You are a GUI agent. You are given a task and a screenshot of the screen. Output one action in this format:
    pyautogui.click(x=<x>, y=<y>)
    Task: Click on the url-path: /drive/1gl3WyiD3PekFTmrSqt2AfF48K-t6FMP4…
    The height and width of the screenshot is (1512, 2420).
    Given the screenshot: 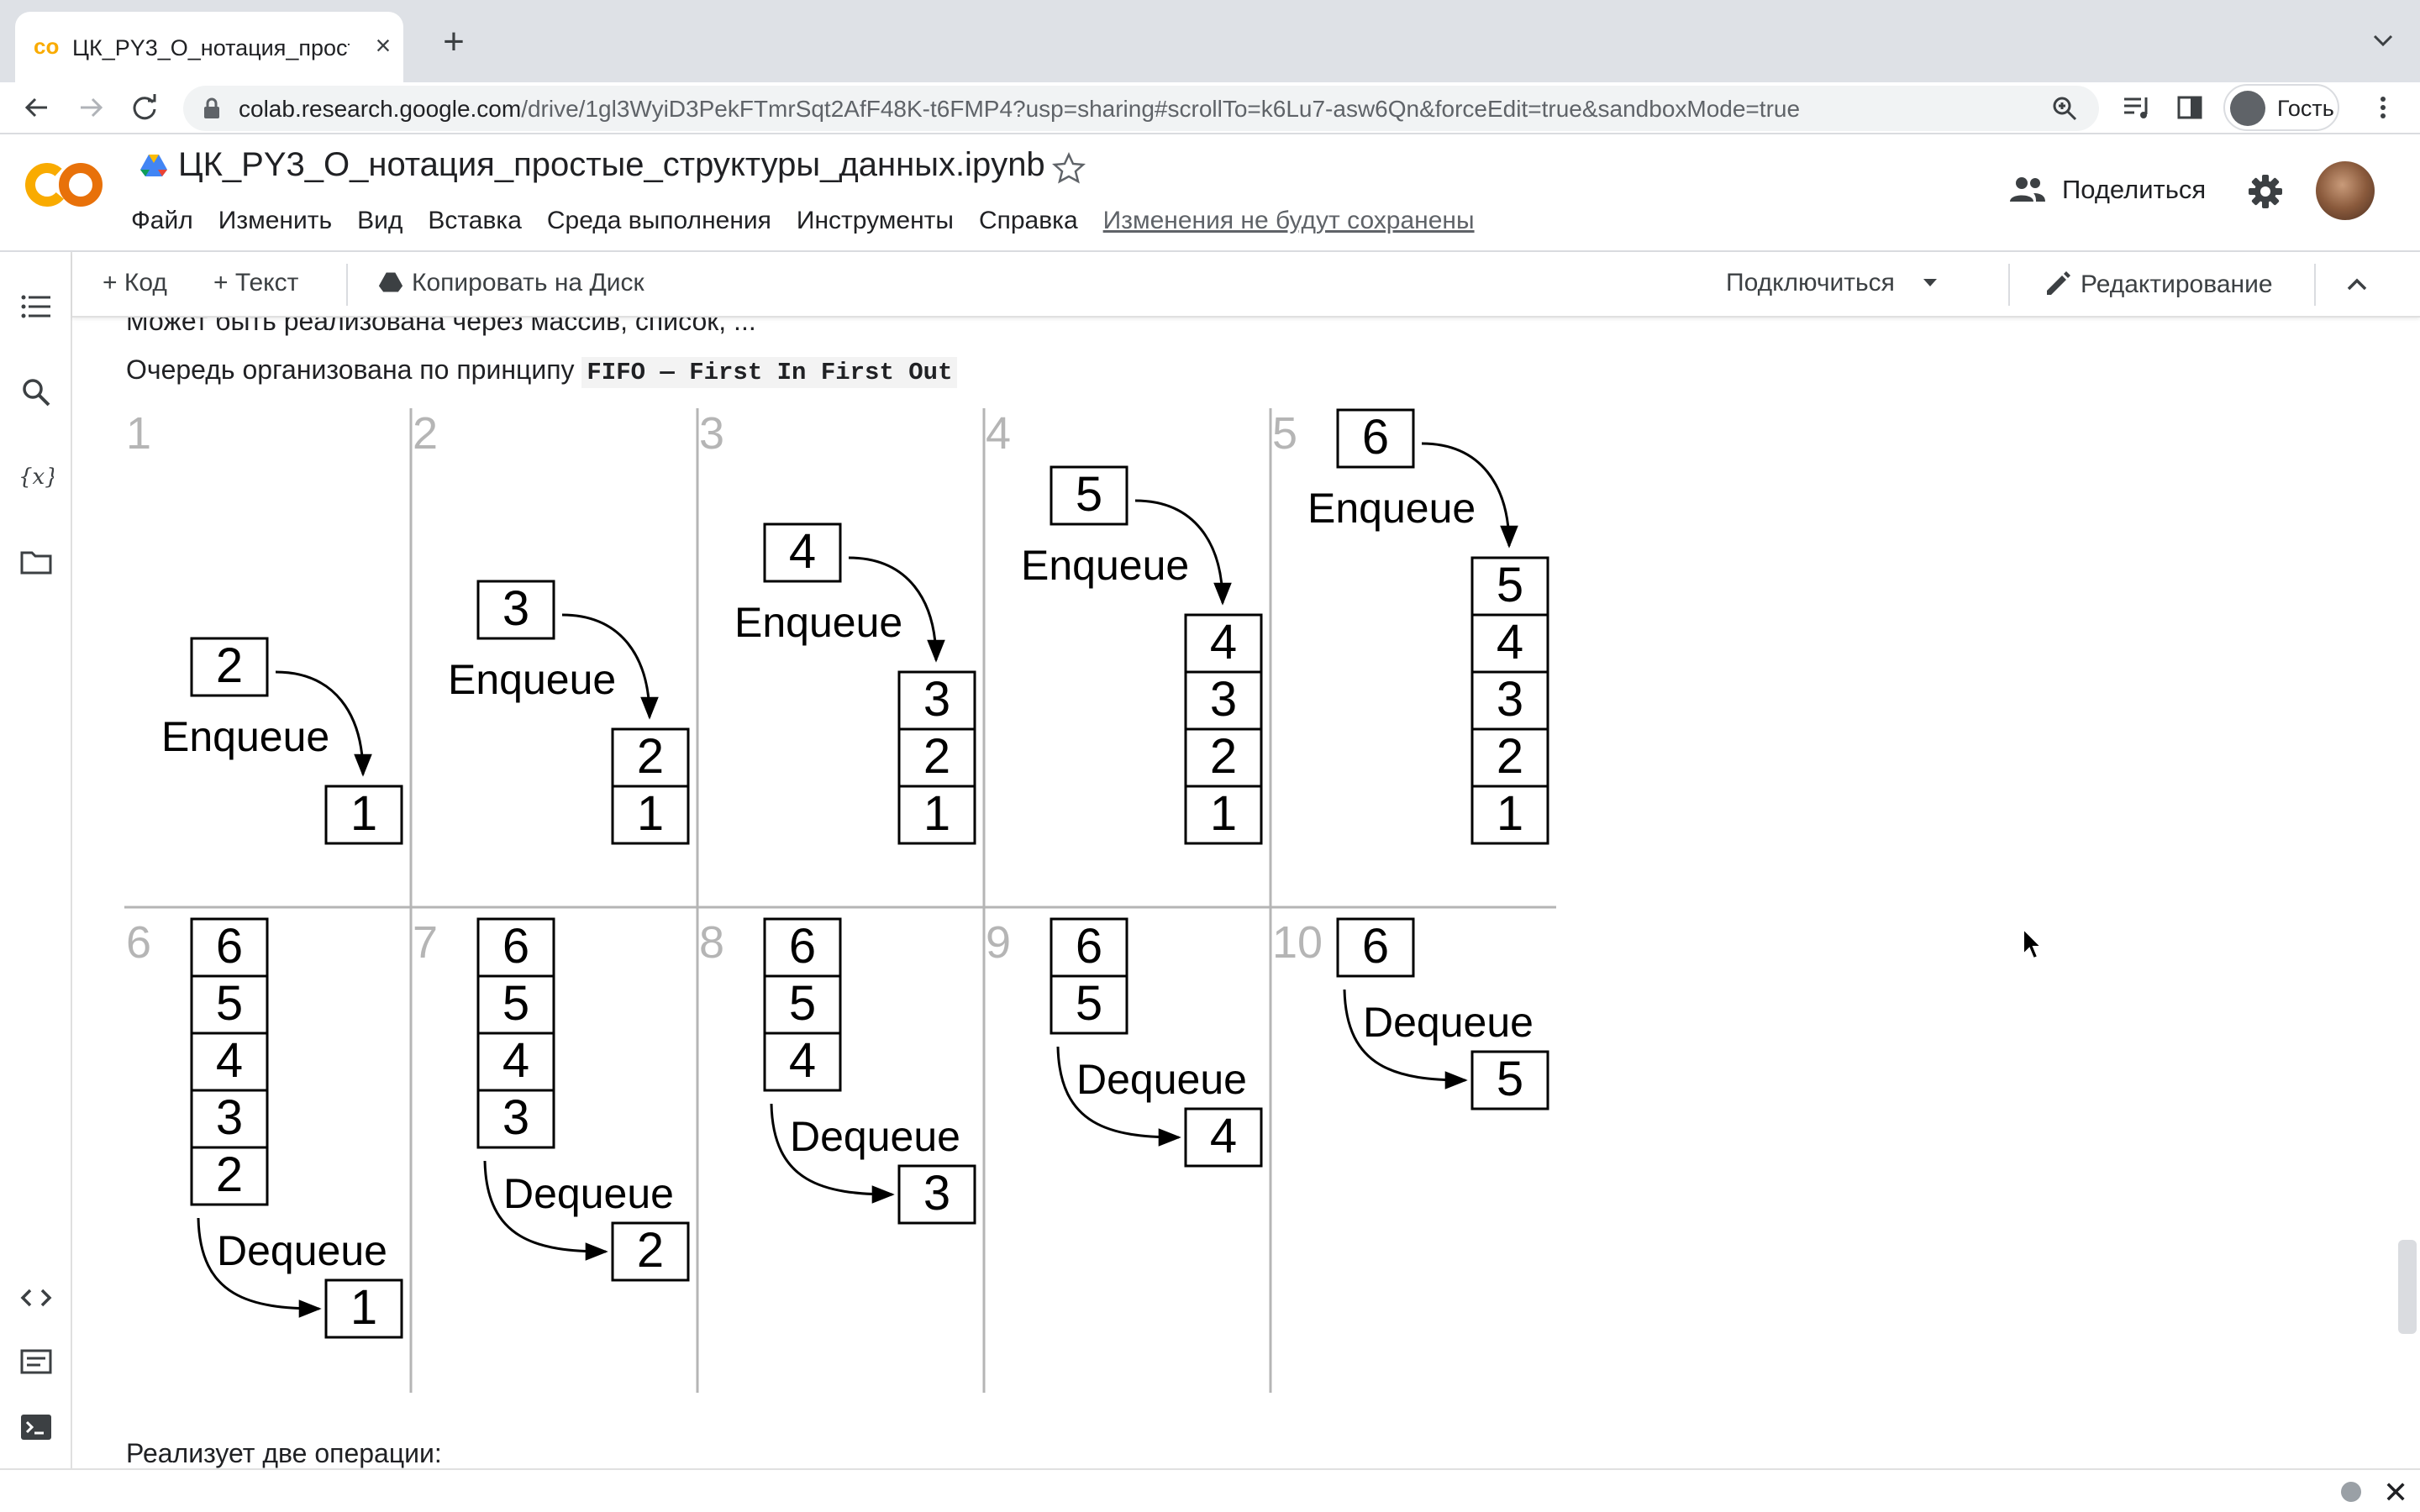 What is the action you would take?
    pyautogui.click(x=1161, y=109)
    